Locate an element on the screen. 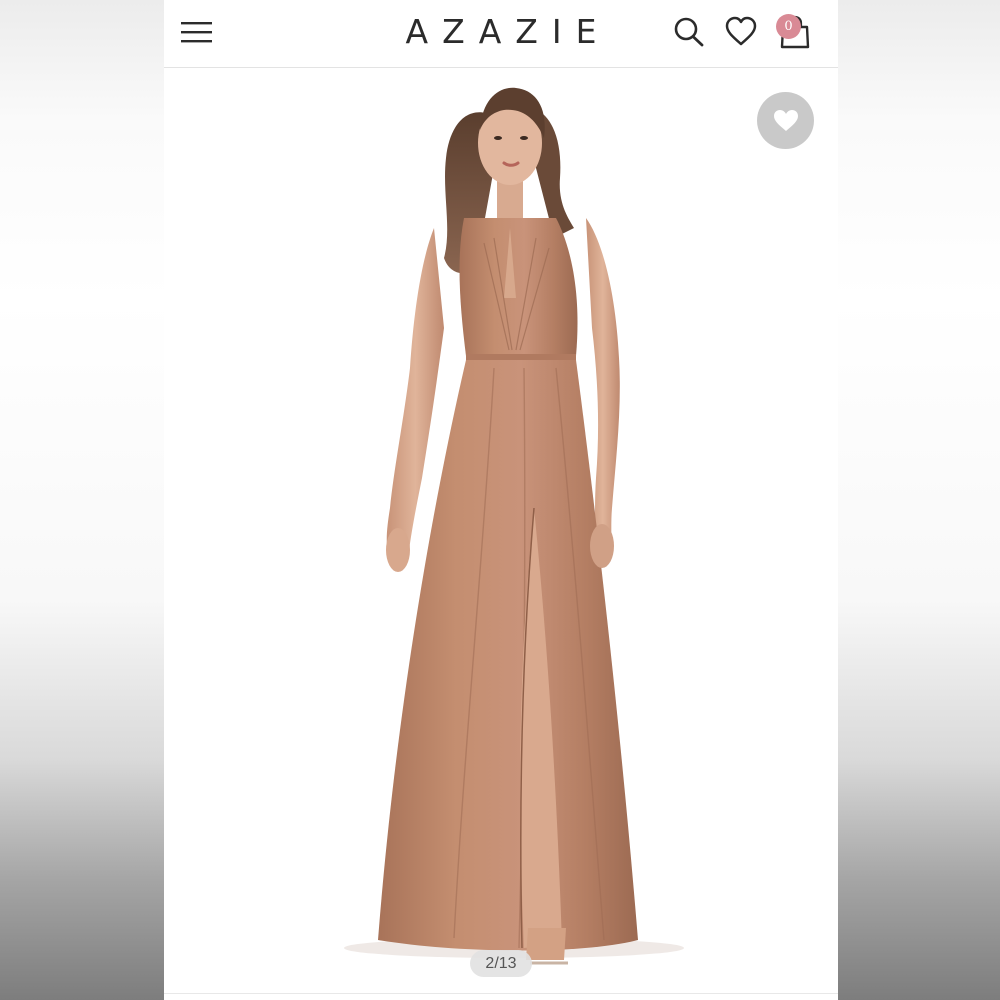  site-header: AZAZIE 0 is located at coordinates (501, 34).